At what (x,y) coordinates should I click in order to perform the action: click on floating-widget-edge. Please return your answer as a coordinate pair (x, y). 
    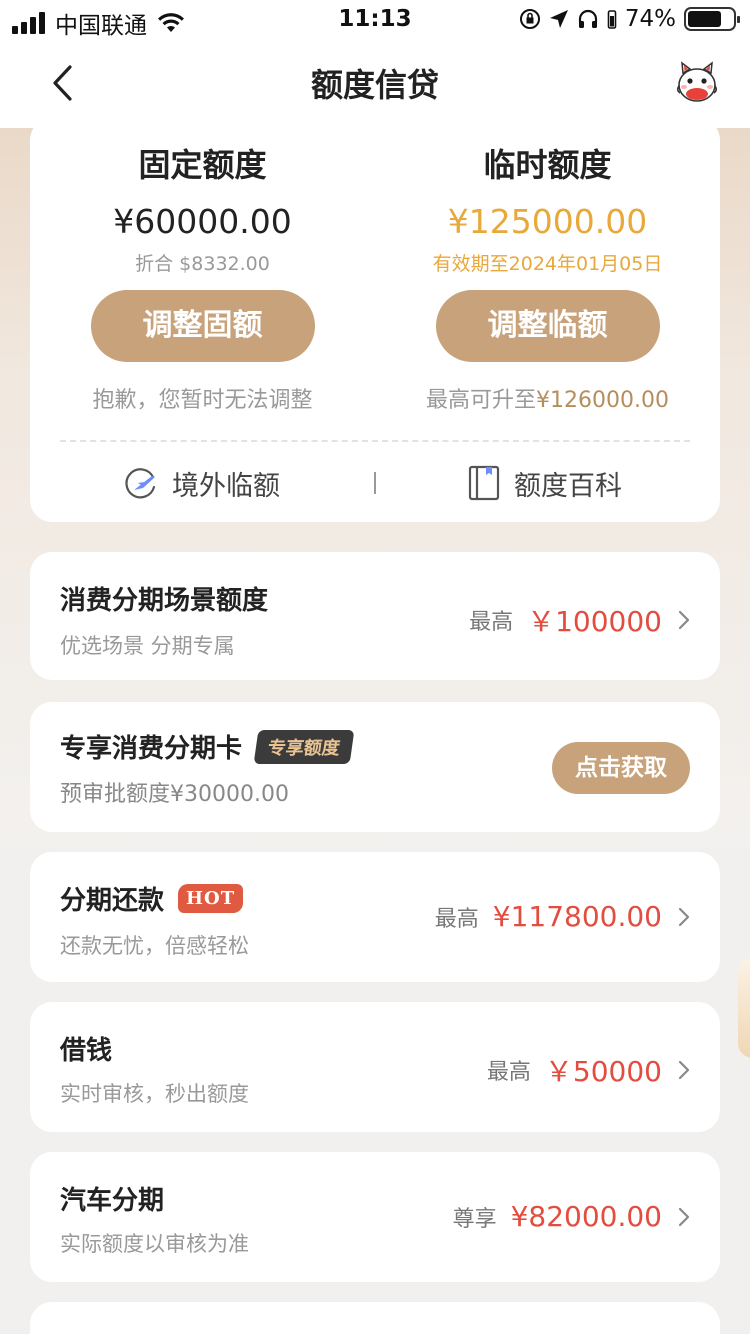
    Looking at the image, I should click on (744, 1008).